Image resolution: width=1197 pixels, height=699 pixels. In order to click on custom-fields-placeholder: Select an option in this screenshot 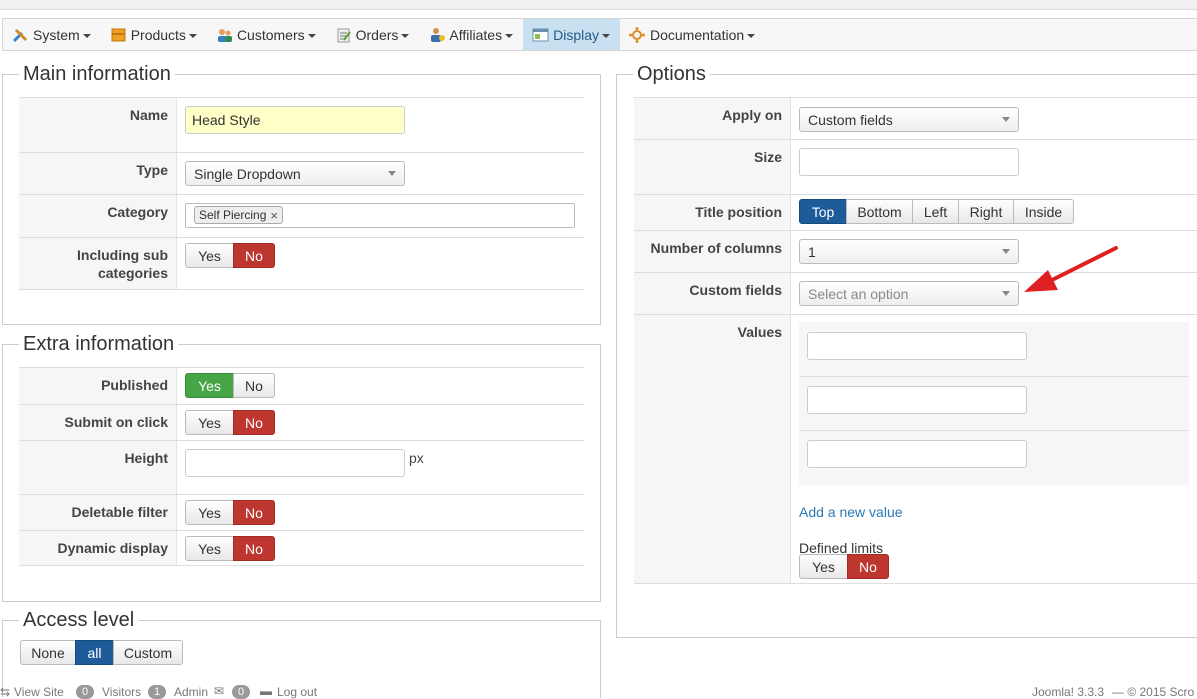, I will do `click(858, 293)`.